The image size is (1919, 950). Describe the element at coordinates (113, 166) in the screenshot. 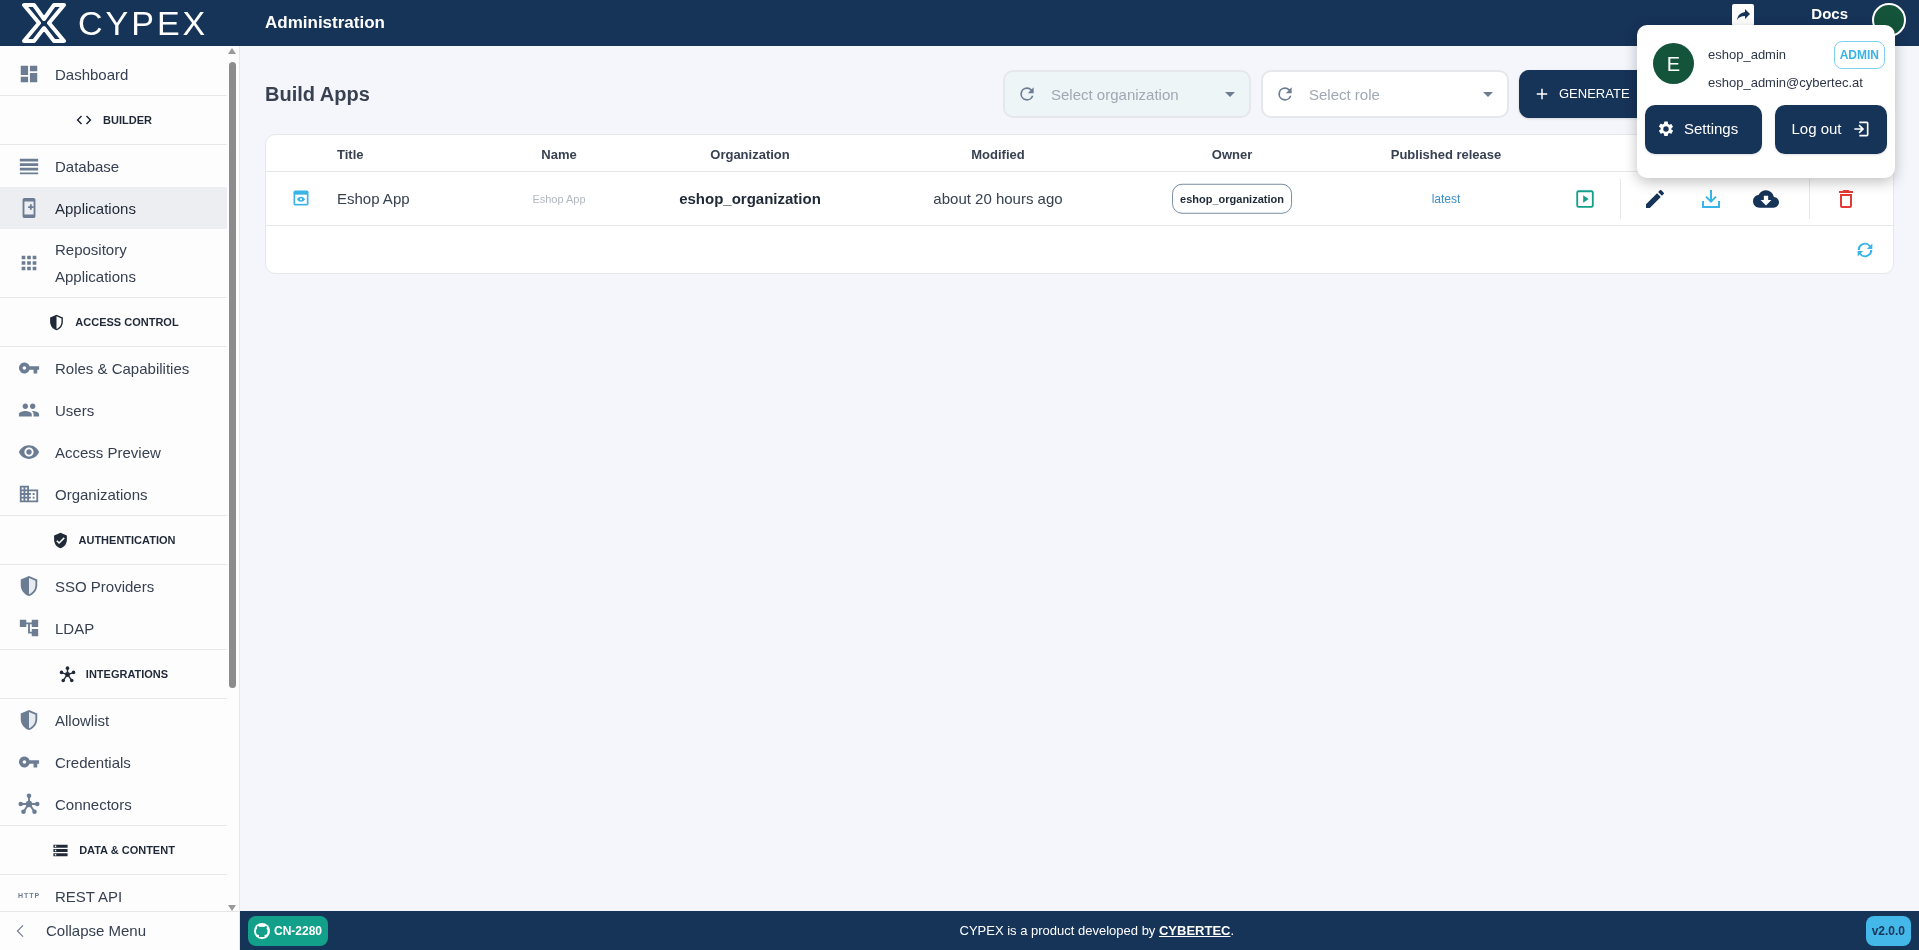

I see `sidebar-item: Database` at that location.